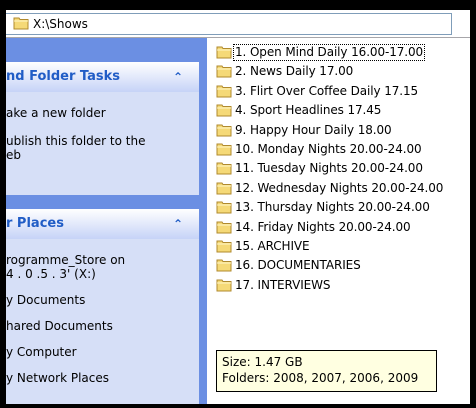 This screenshot has height=408, width=476. What do you see at coordinates (59, 326) in the screenshot?
I see `place-shared-documents: hared Documents` at bounding box center [59, 326].